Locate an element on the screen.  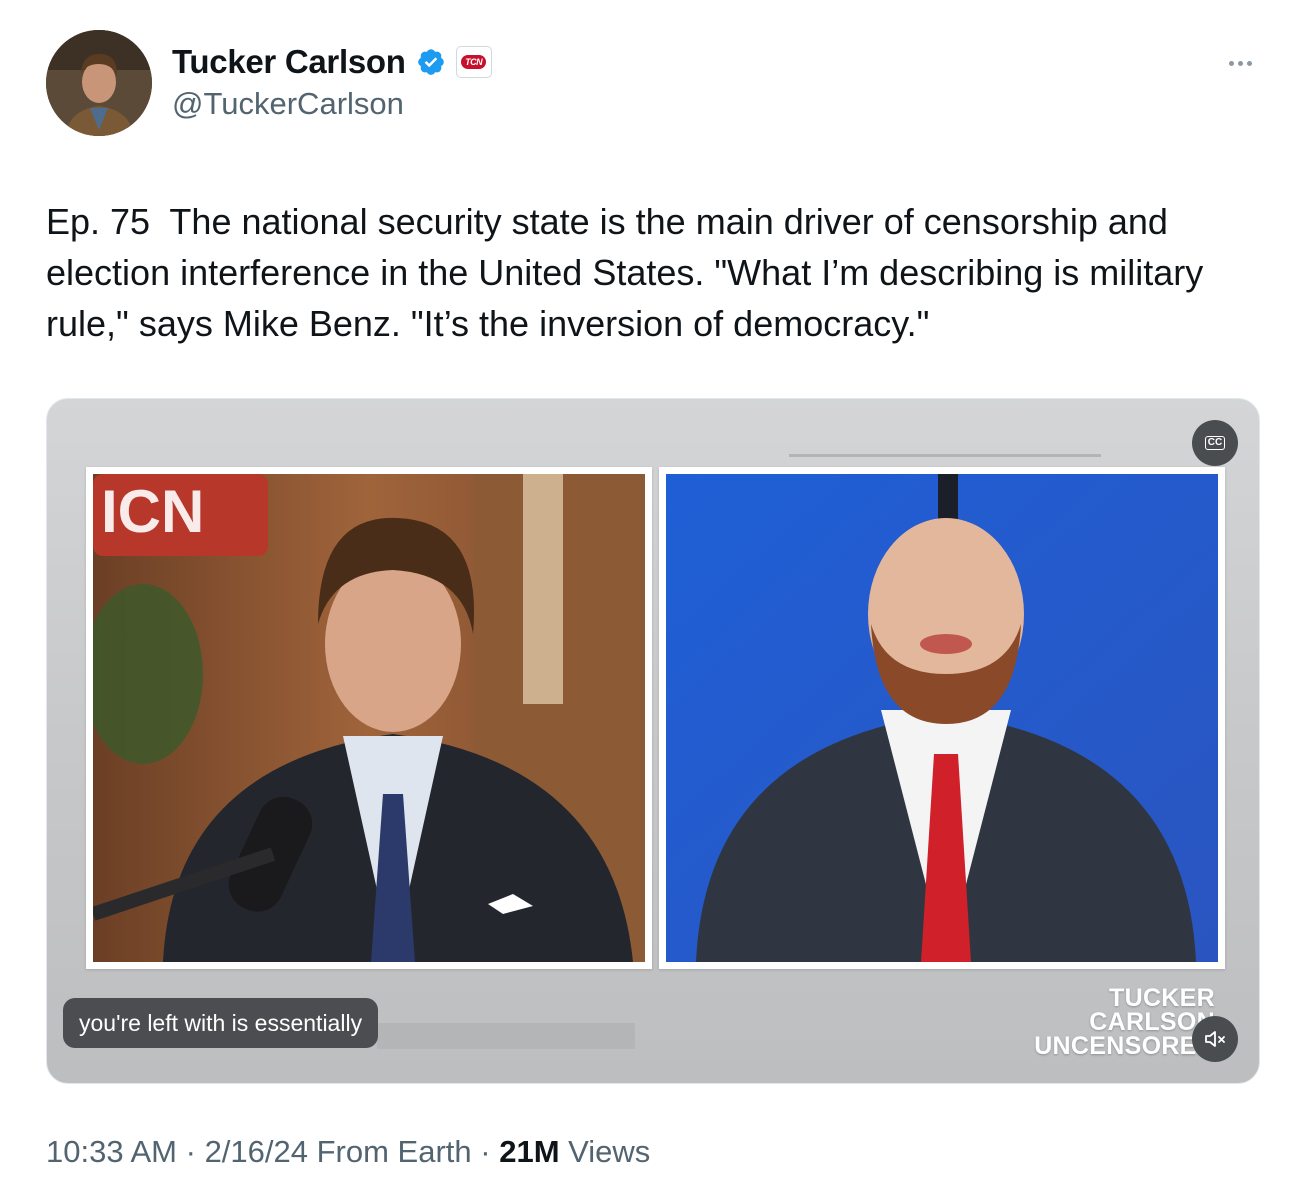
tweet-date: 2/16/24 is located at coordinates (256, 1151).